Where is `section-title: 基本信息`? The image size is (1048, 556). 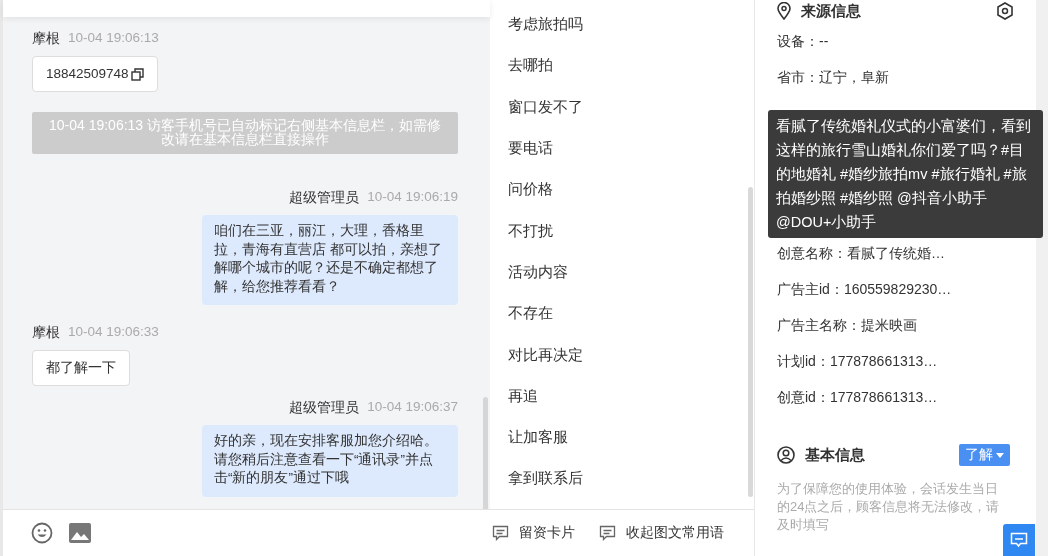
section-title: 基本信息 is located at coordinates (835, 455).